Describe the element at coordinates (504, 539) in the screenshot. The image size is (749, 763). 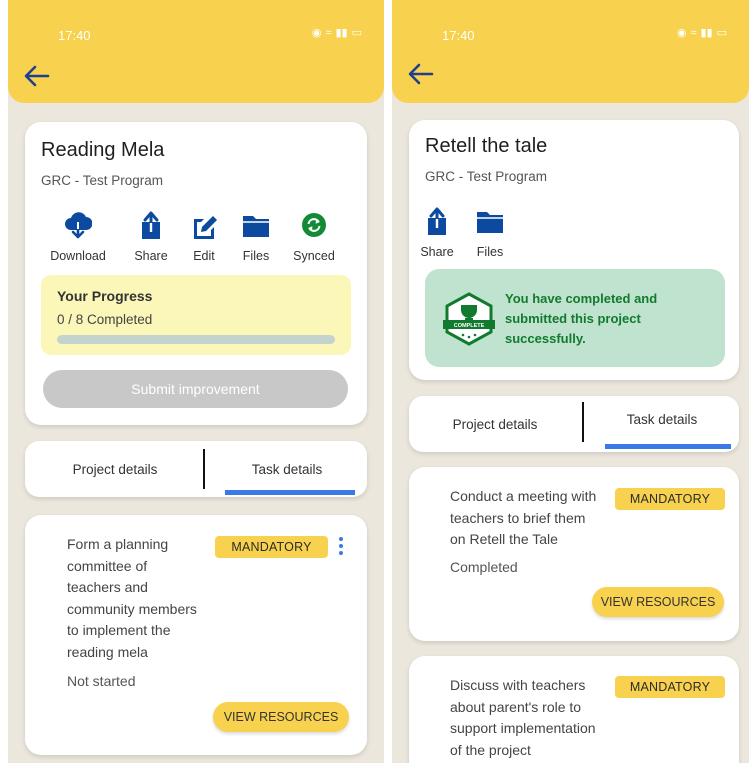
I see `task-line: on Retell the Tale` at that location.